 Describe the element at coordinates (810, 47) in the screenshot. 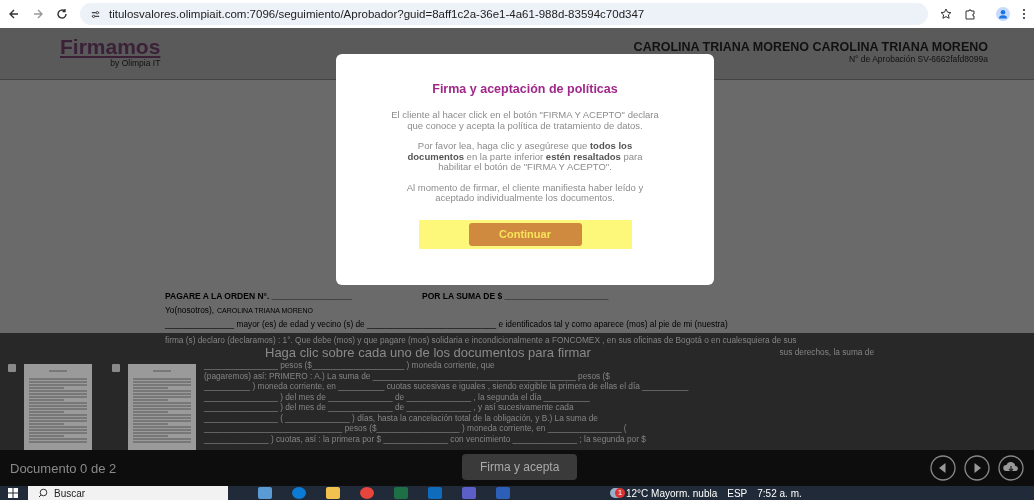

I see `user-name: CAROLINA TRIANA MORENO CAROLINA TRIANA MORENO` at that location.